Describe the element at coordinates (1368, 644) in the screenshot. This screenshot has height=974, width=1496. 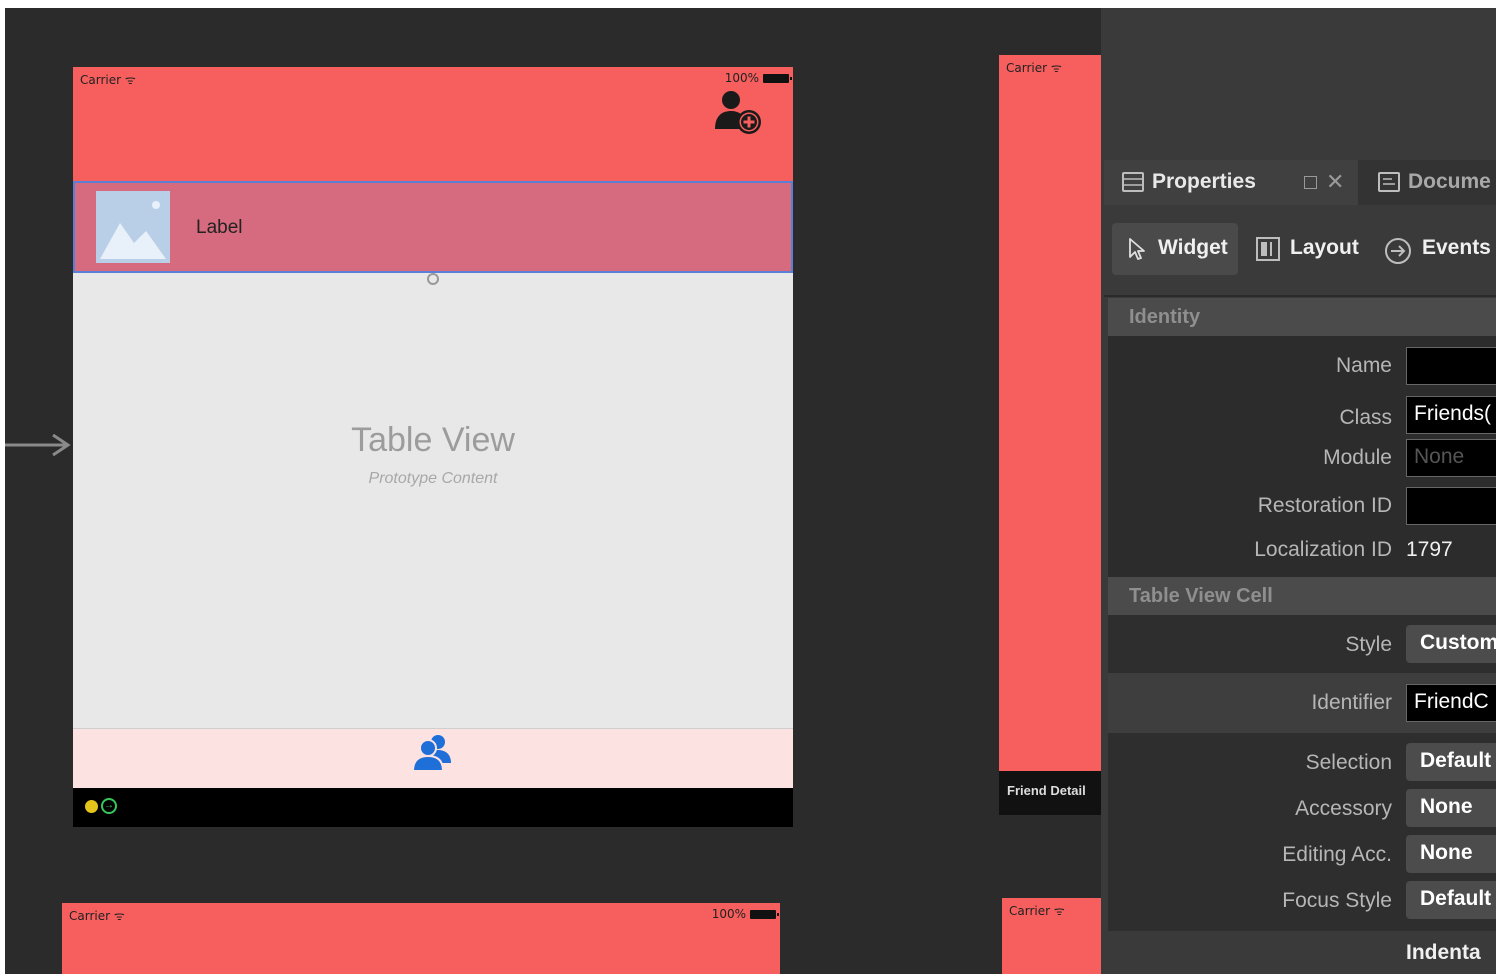
I see `style-label: Style` at that location.